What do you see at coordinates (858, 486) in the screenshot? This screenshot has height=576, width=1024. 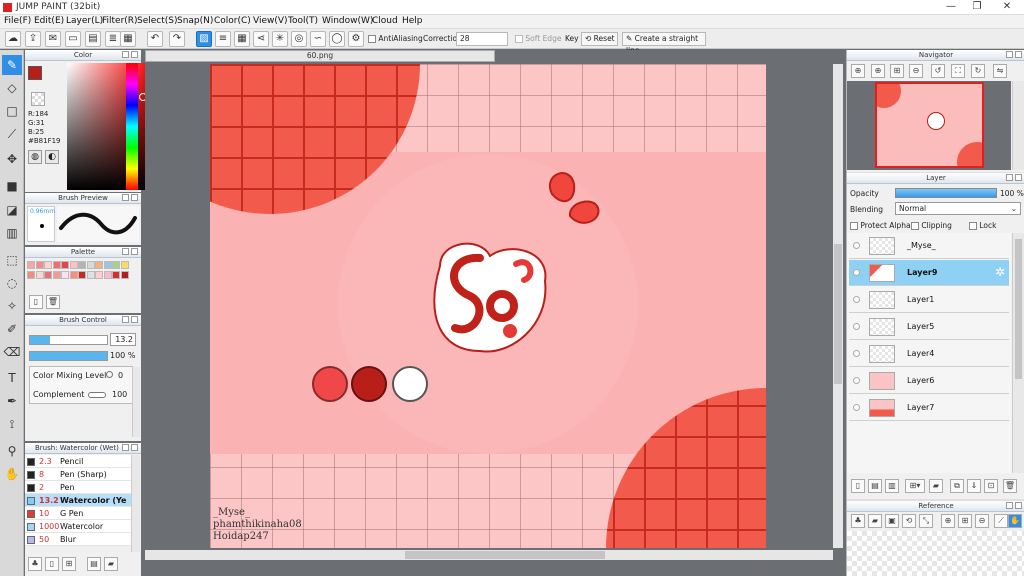 I see `new-layer-icon: ▯` at bounding box center [858, 486].